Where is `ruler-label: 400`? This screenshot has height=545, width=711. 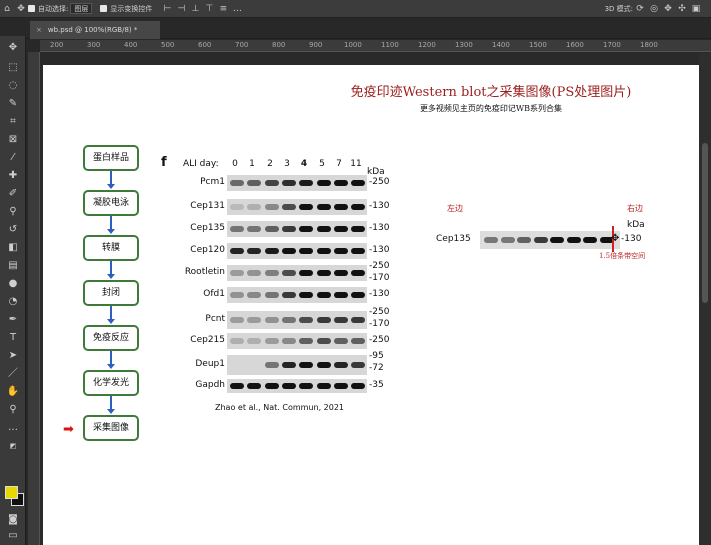 ruler-label: 400 is located at coordinates (131, 45).